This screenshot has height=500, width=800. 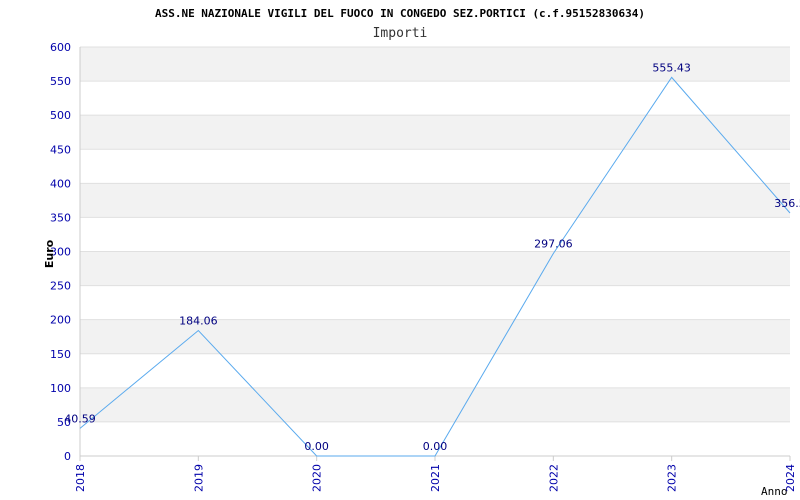 I want to click on y-axis-label: Euro, so click(x=49, y=253).